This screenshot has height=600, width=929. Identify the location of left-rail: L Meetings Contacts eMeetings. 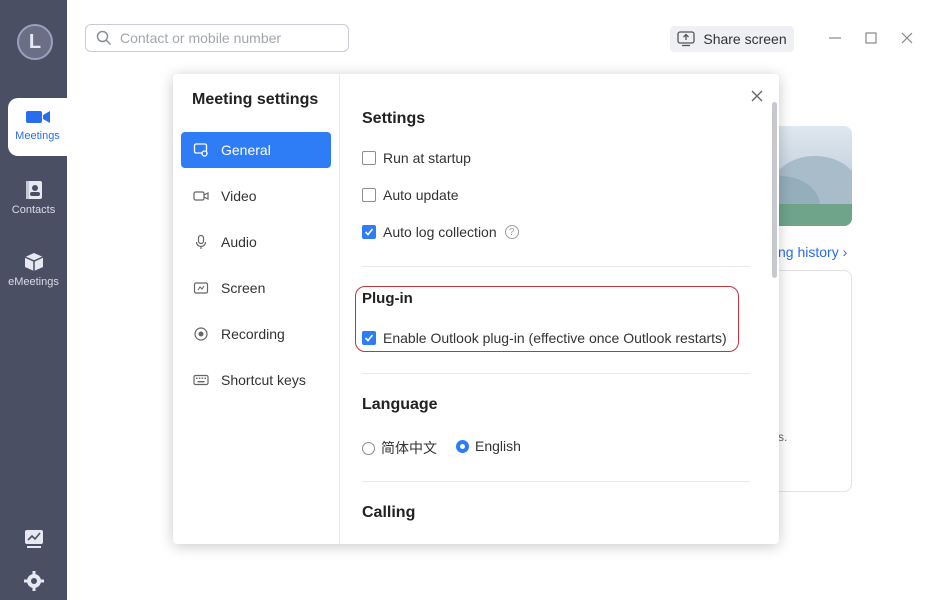
(33, 300).